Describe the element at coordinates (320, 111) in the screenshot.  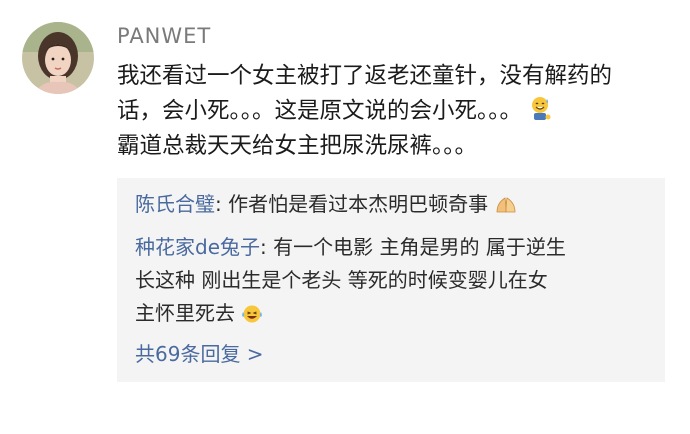
I see `comment-line-text: 话，会小死。。。这是原文说的会小死。。。` at that location.